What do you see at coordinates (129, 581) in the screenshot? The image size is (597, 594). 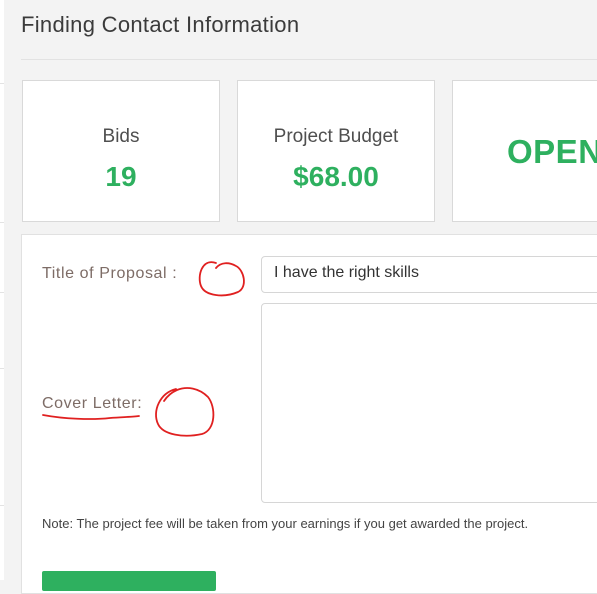 I see `submit-proposal-button` at bounding box center [129, 581].